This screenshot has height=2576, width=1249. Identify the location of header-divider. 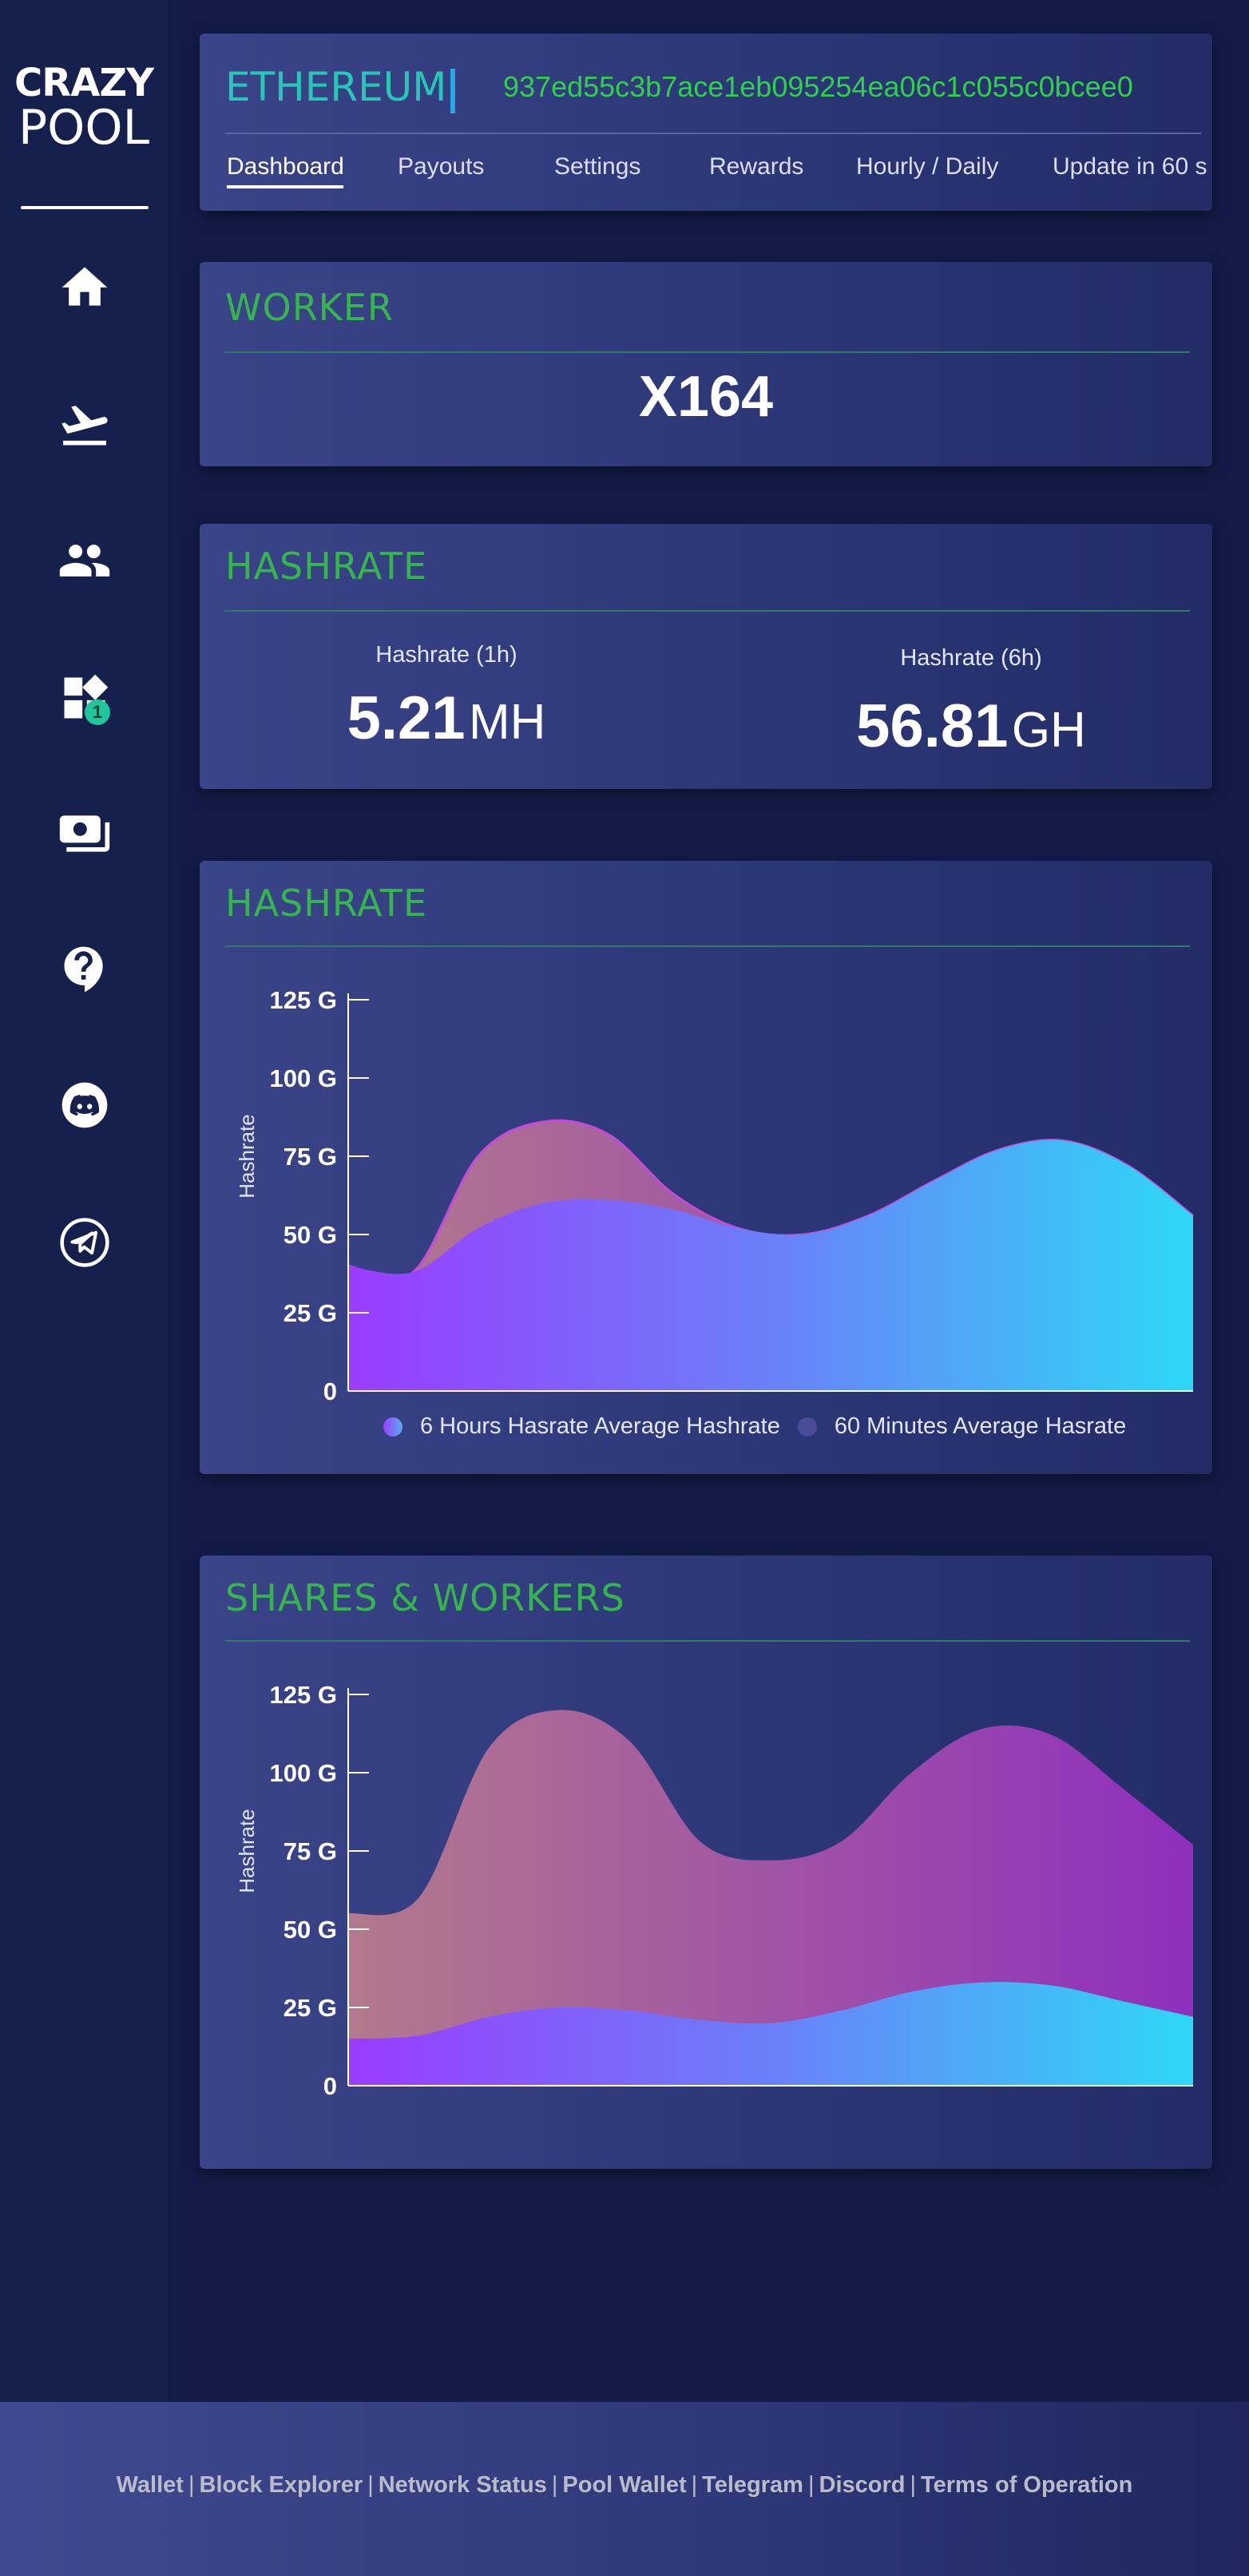
(713, 133).